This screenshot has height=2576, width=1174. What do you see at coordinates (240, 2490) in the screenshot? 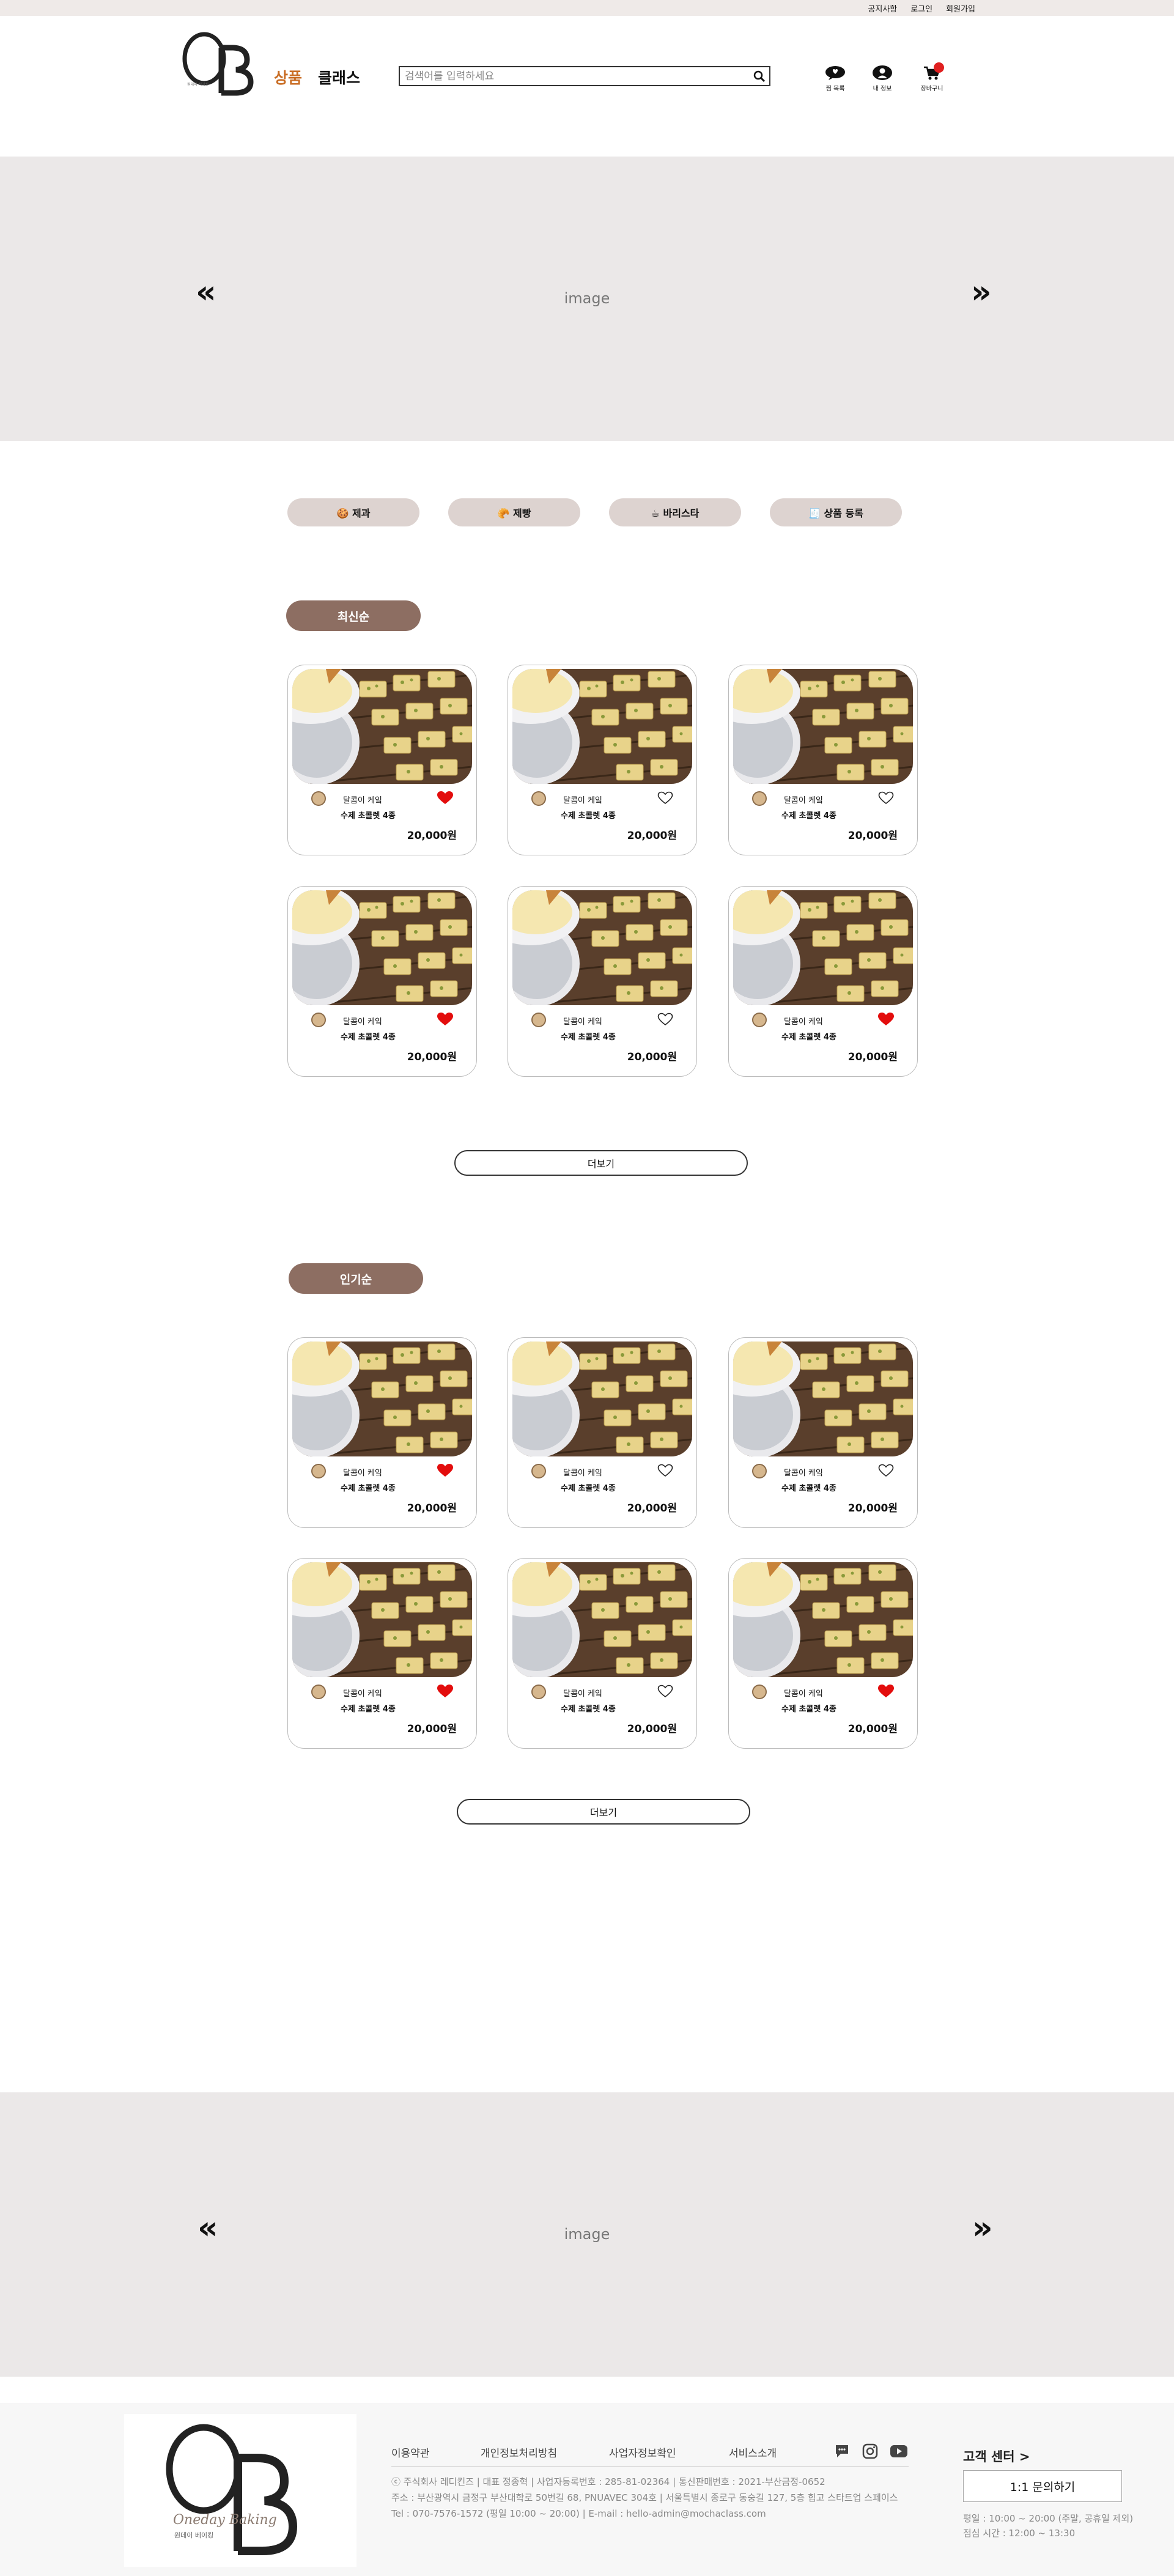
I see `footer-logo: Oneday Baking 원데이 베이킹` at bounding box center [240, 2490].